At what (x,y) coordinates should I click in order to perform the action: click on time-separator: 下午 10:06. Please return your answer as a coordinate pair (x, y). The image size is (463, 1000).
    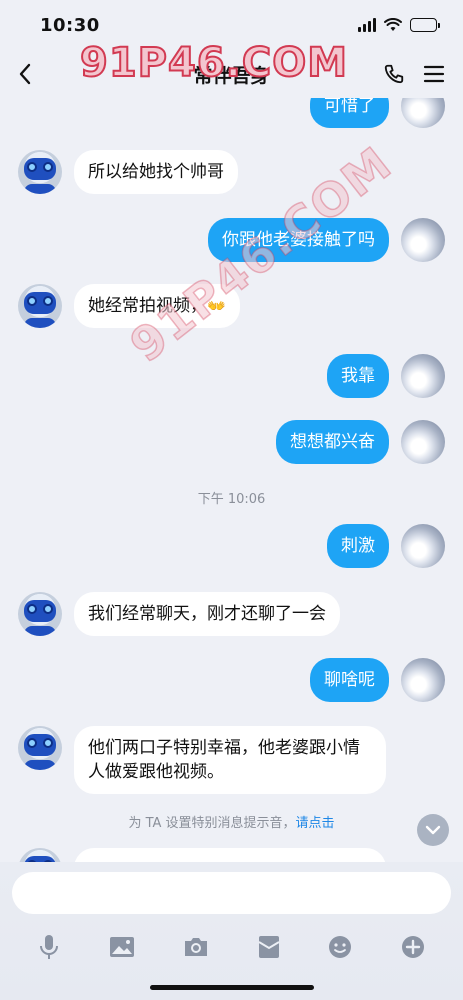
    Looking at the image, I should click on (231, 499).